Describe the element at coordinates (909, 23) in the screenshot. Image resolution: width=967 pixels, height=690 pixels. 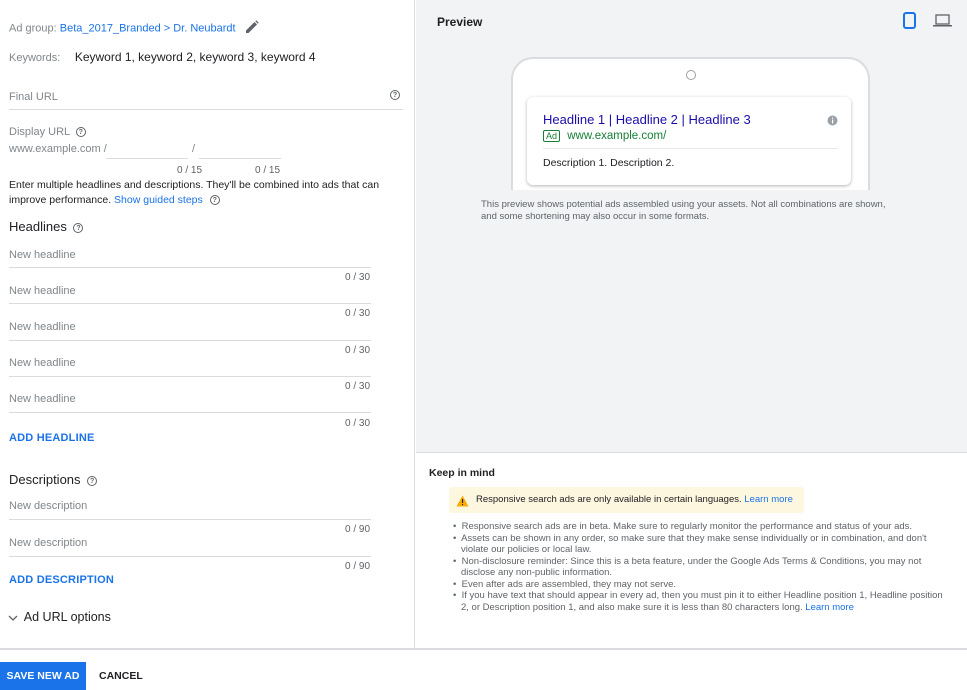
I see `mobile-icon` at that location.